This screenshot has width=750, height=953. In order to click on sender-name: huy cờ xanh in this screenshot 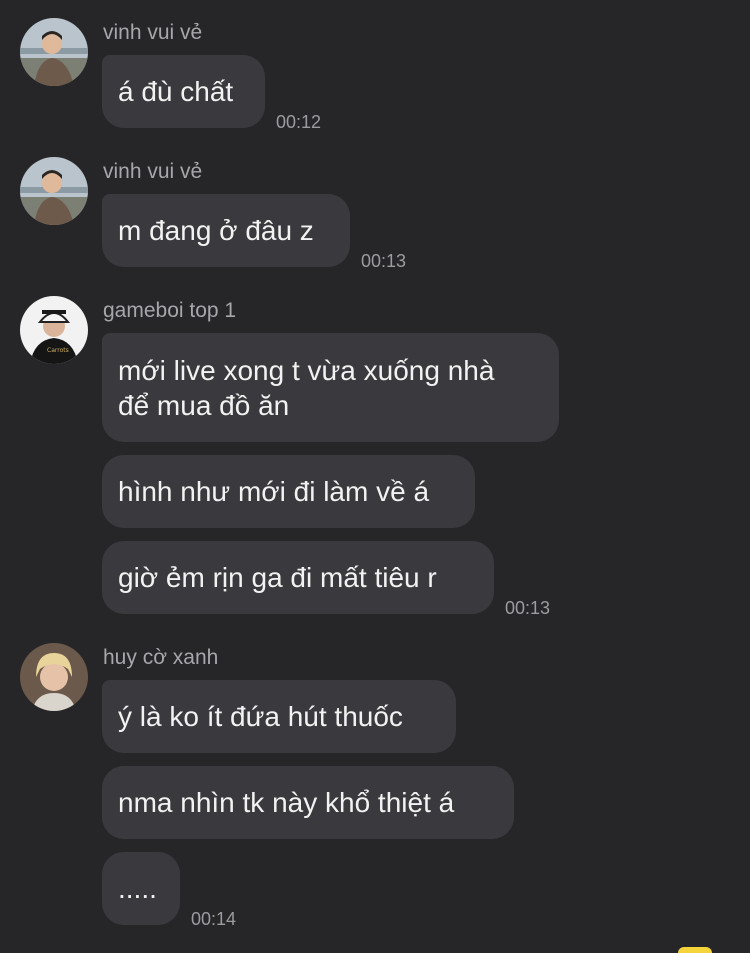, I will do `click(161, 657)`.